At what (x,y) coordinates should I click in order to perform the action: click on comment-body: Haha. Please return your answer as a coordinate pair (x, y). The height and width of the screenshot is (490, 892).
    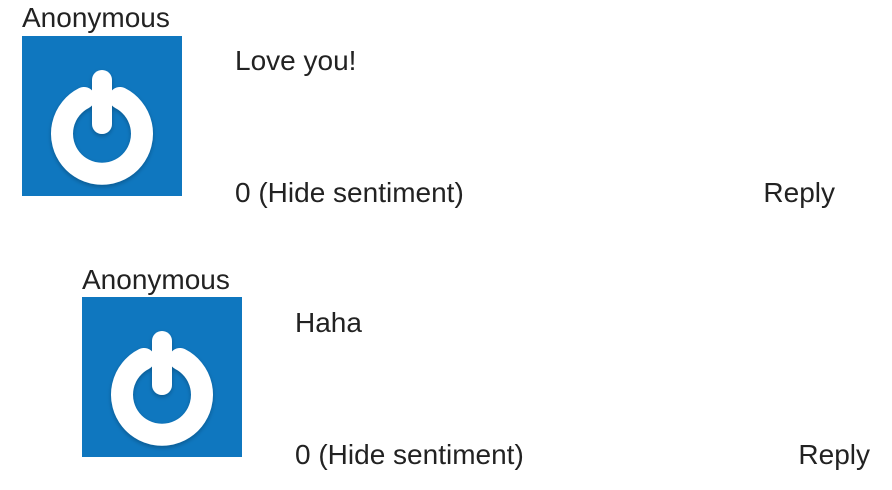
    Looking at the image, I should click on (328, 322).